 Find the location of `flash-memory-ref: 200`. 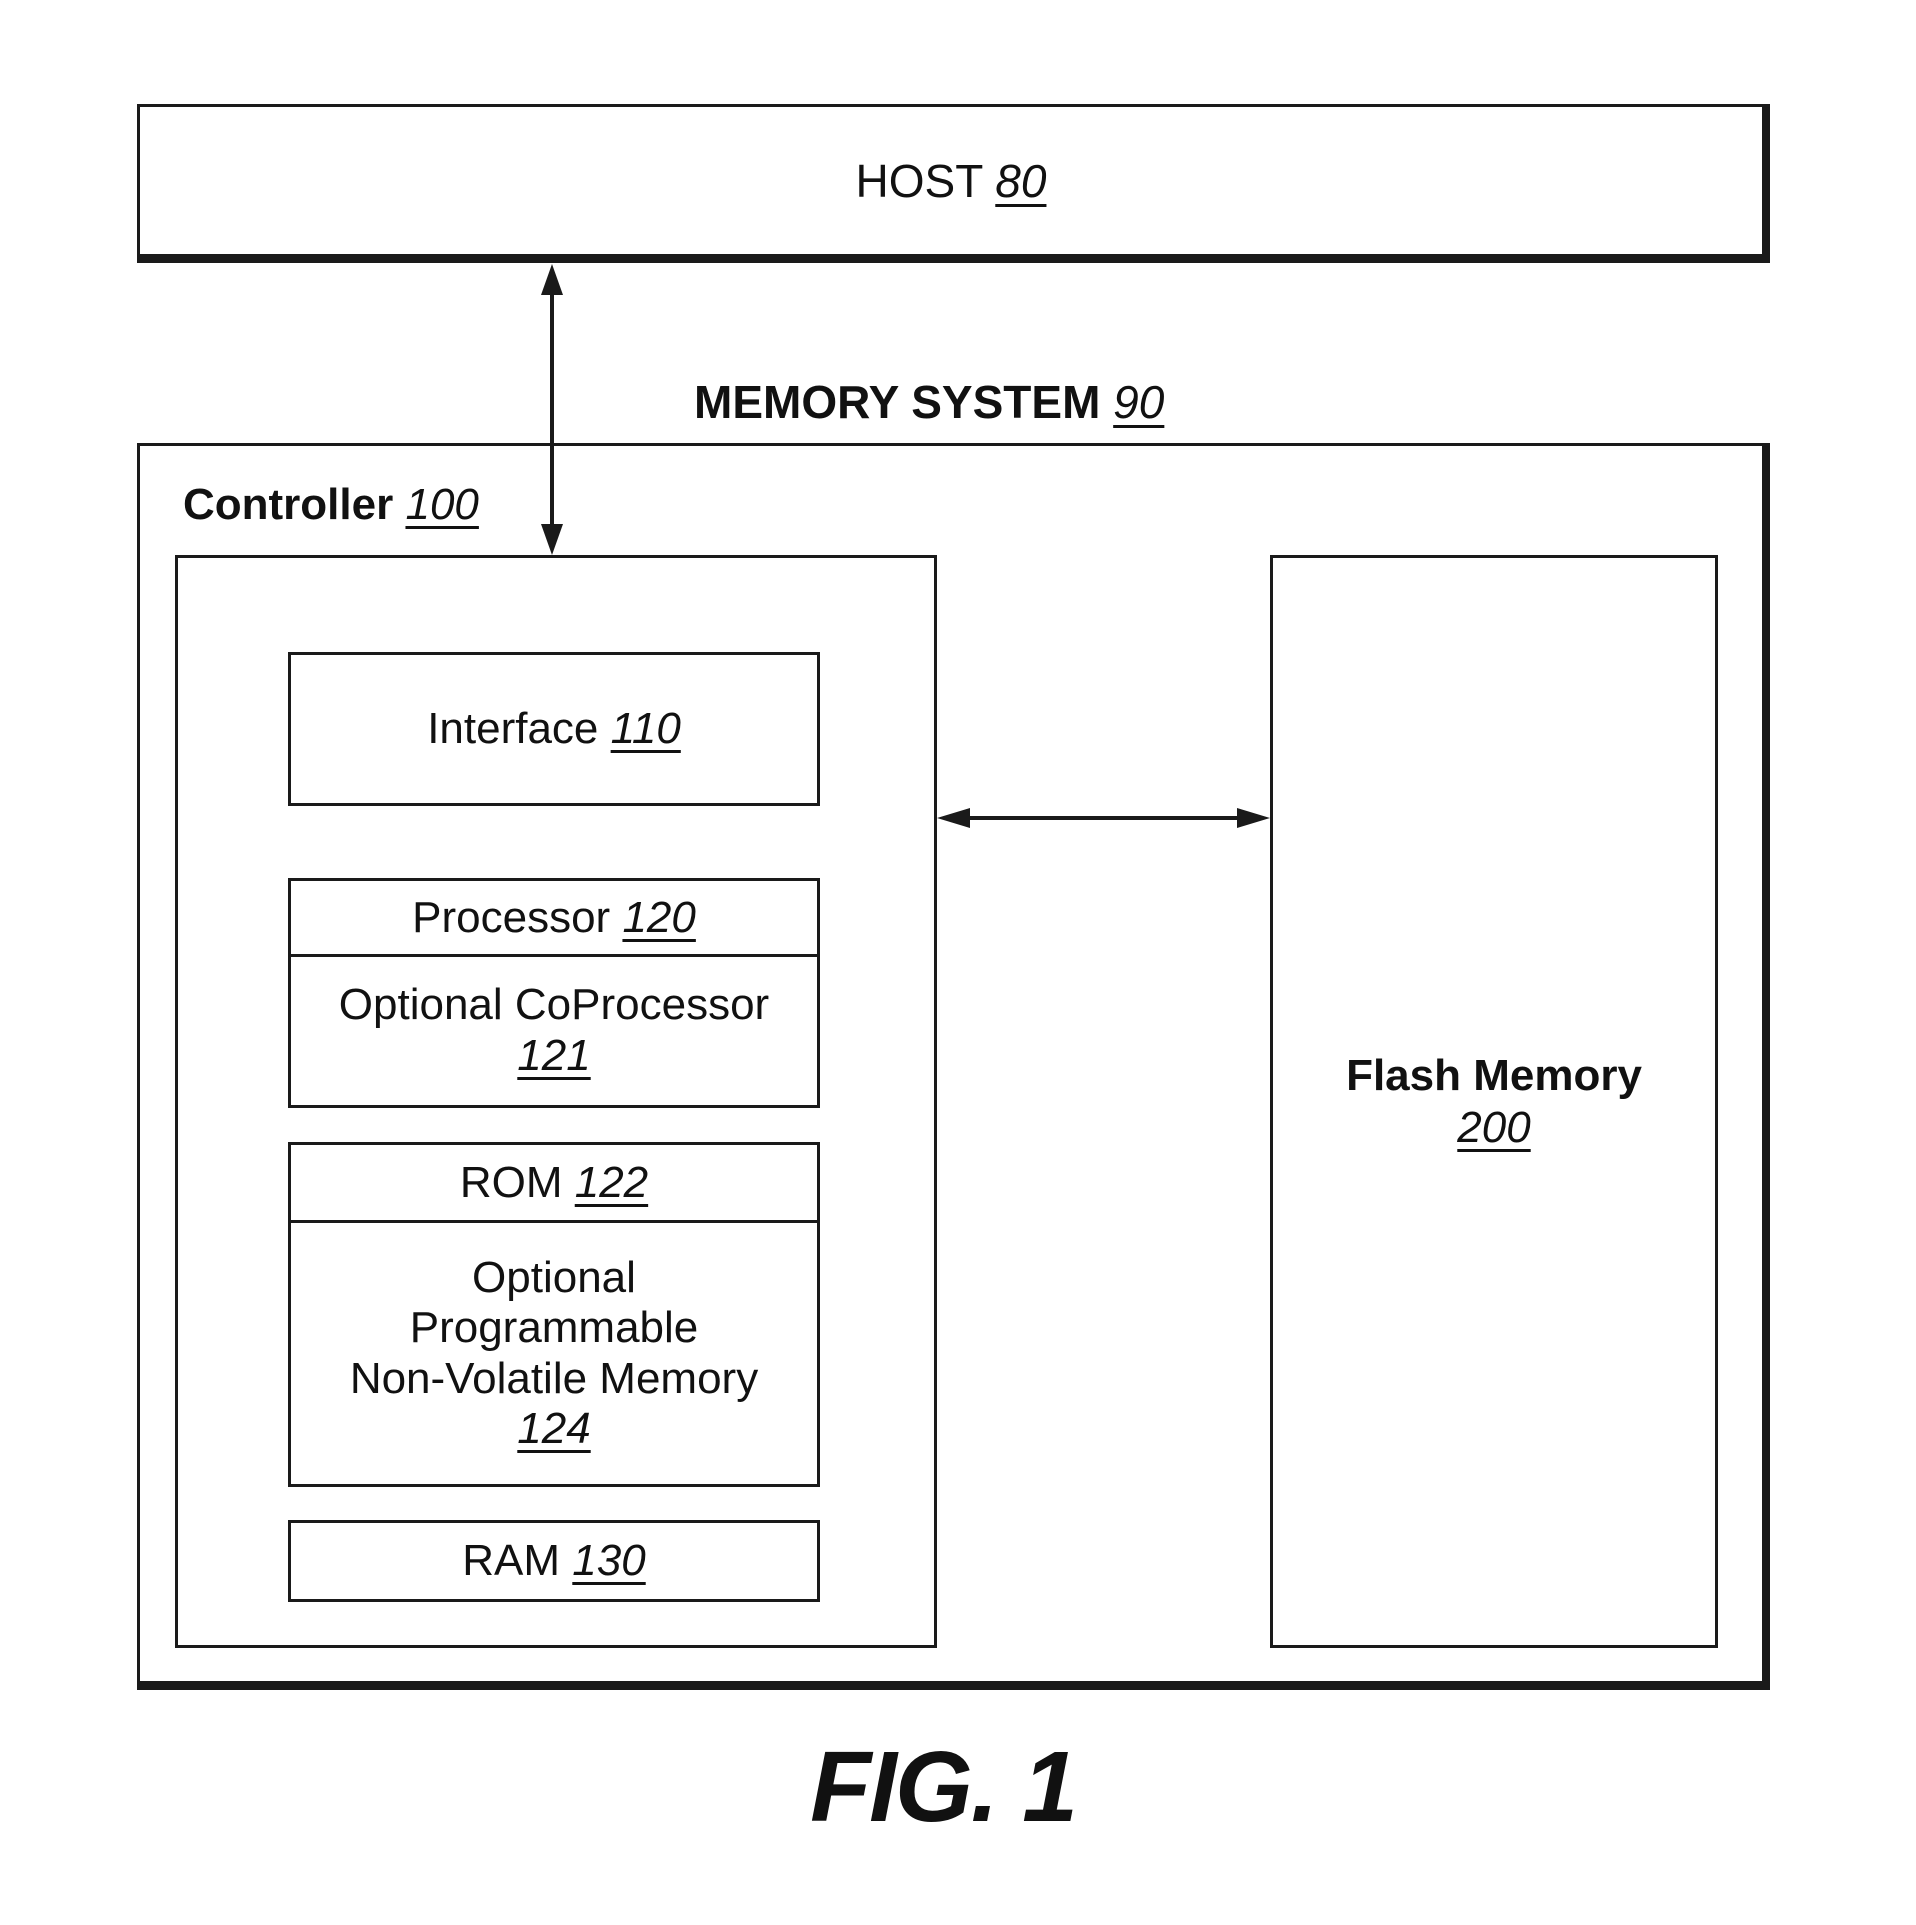

flash-memory-ref: 200 is located at coordinates (1494, 1127).